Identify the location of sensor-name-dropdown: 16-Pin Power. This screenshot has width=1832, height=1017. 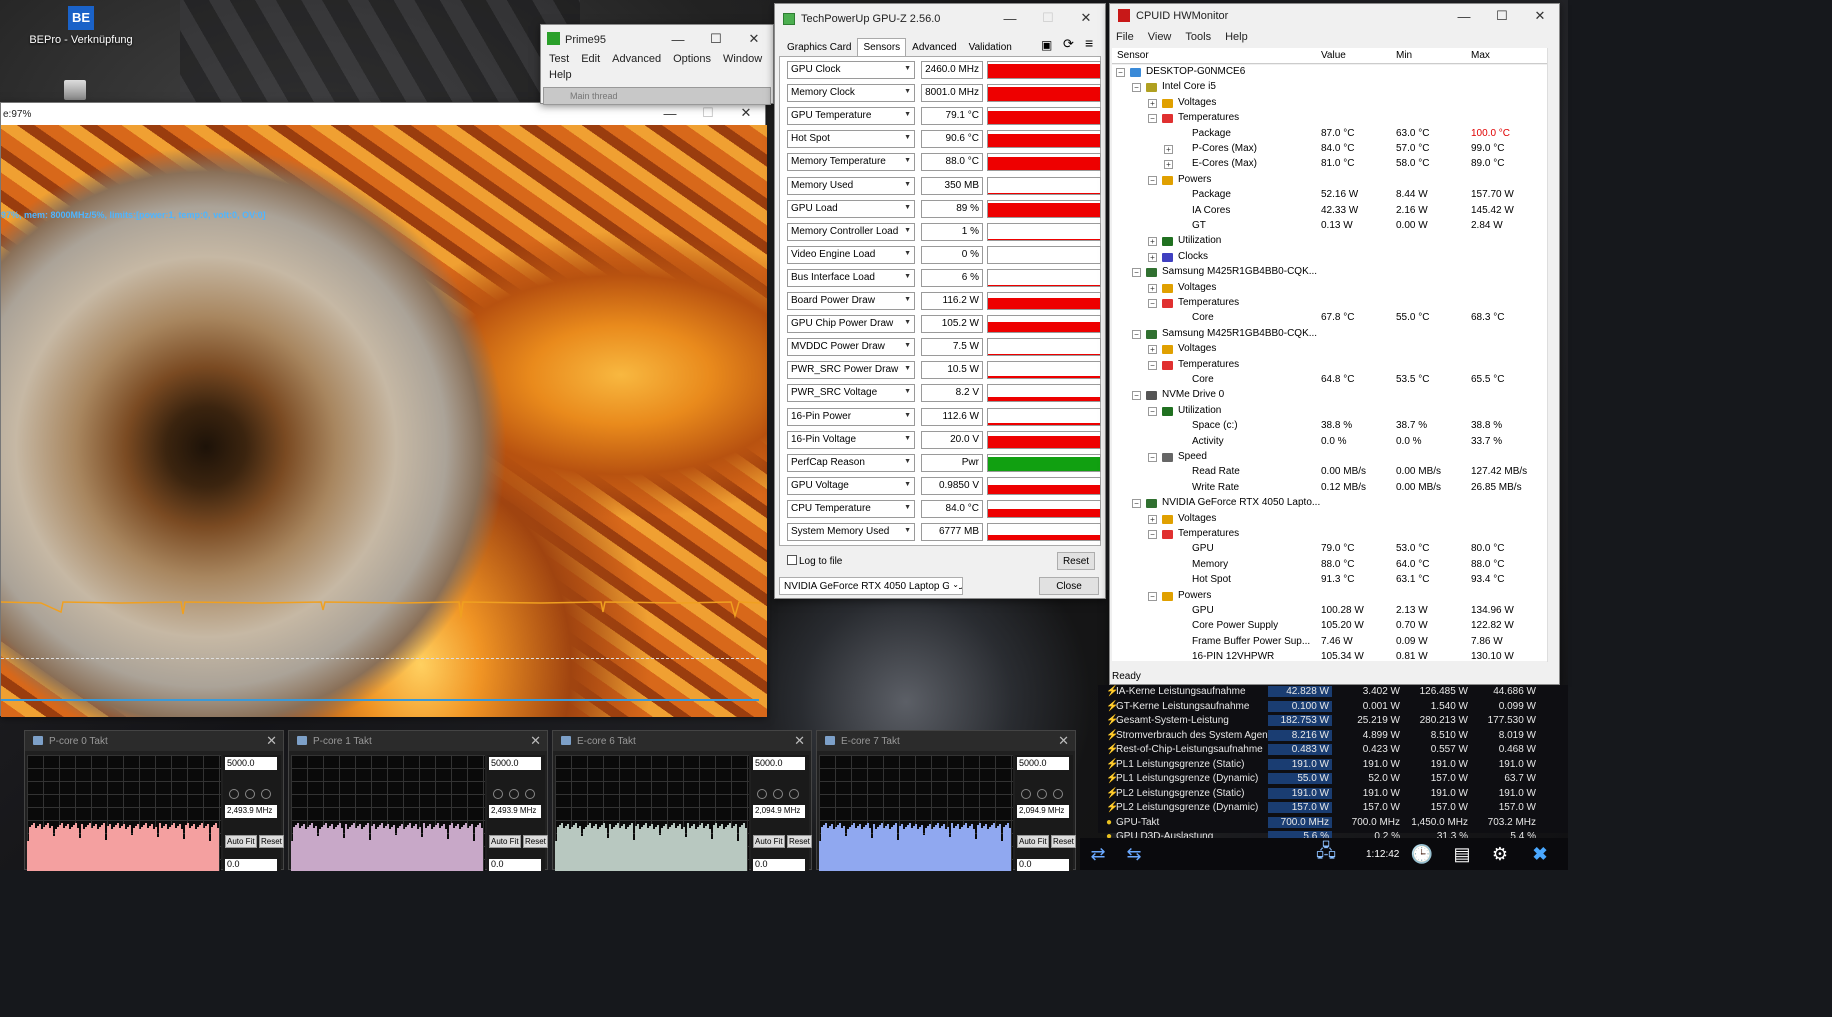
(851, 416).